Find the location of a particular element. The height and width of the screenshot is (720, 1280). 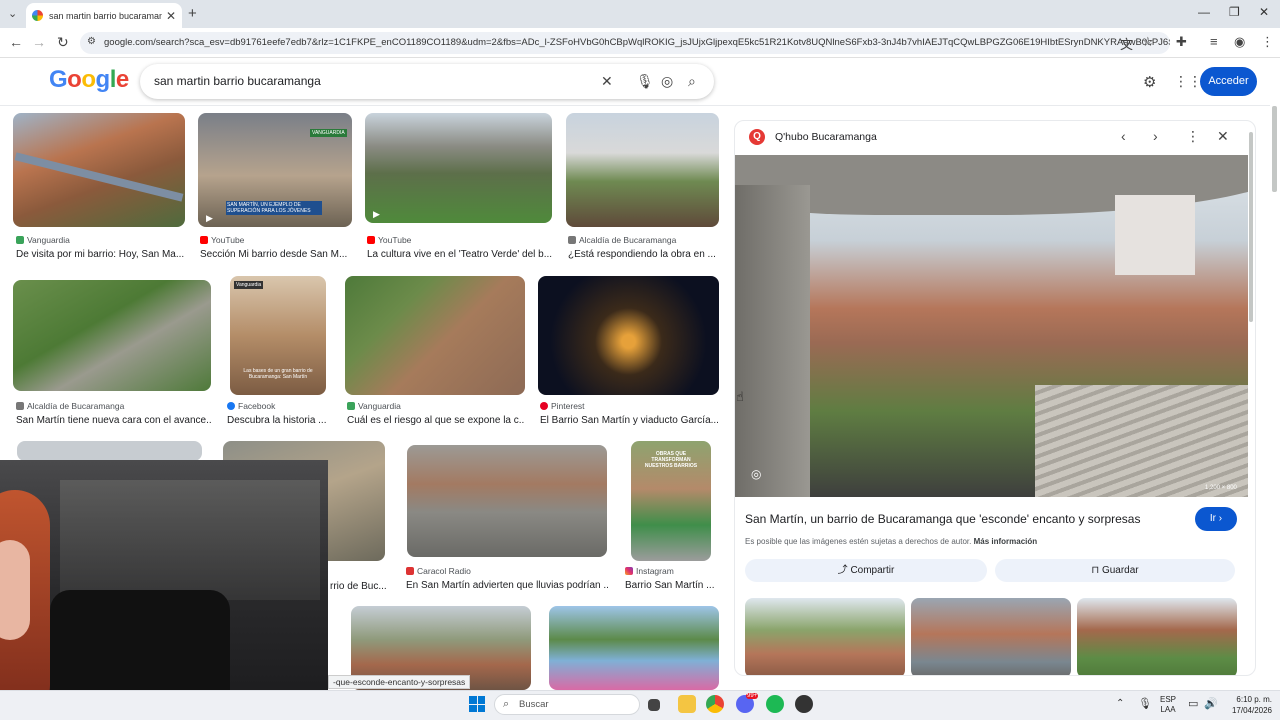

youtube-brand: VANGUARDIA is located at coordinates (328, 133).